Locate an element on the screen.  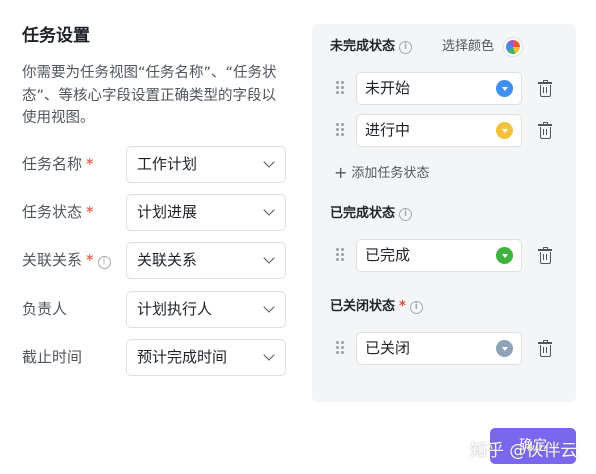
field-label: 截止时间 is located at coordinates (52, 357).